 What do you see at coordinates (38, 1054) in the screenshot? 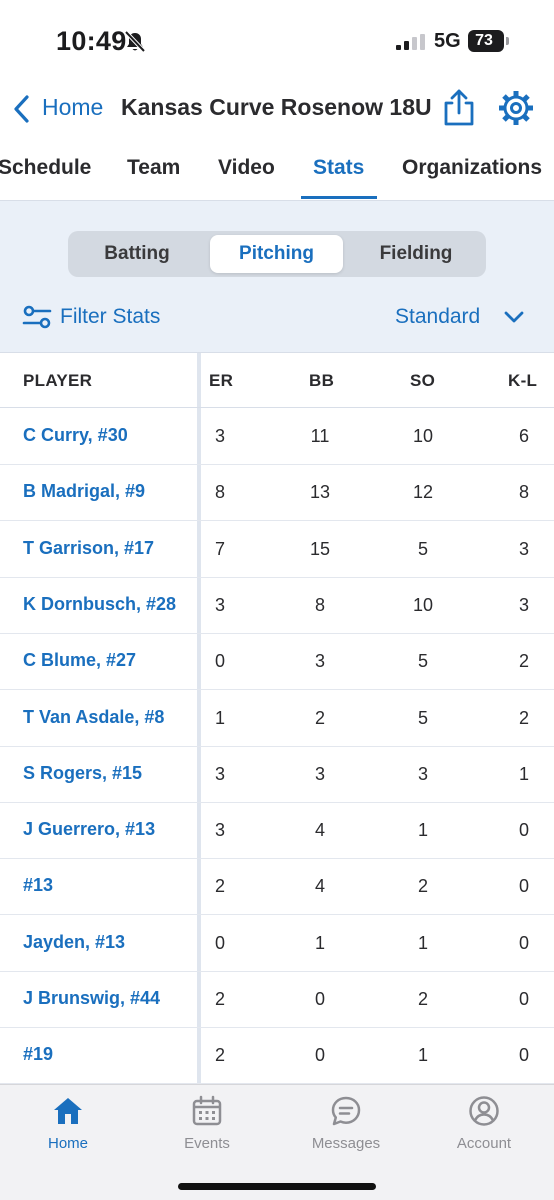
I see `player-name-link: #19` at bounding box center [38, 1054].